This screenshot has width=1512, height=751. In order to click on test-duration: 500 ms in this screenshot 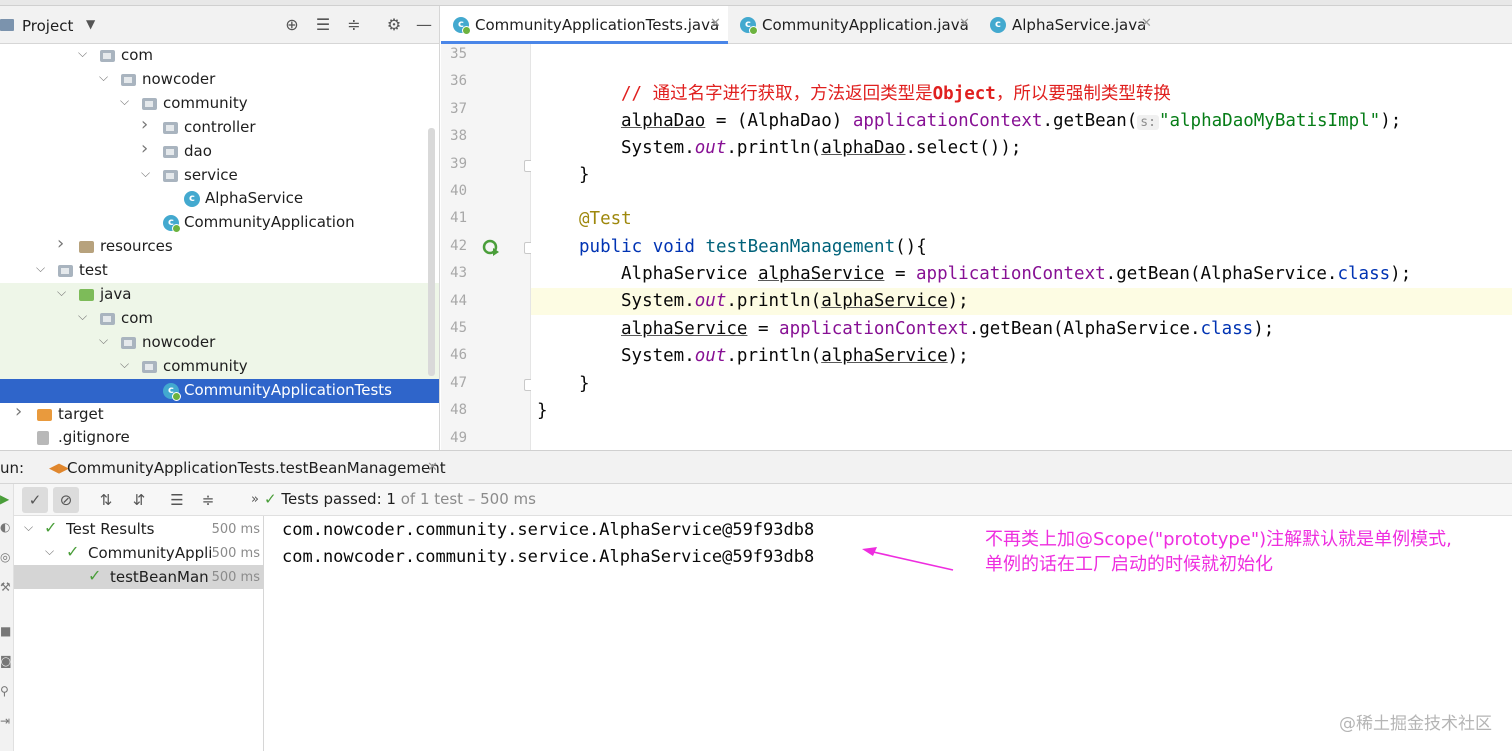, I will do `click(234, 577)`.